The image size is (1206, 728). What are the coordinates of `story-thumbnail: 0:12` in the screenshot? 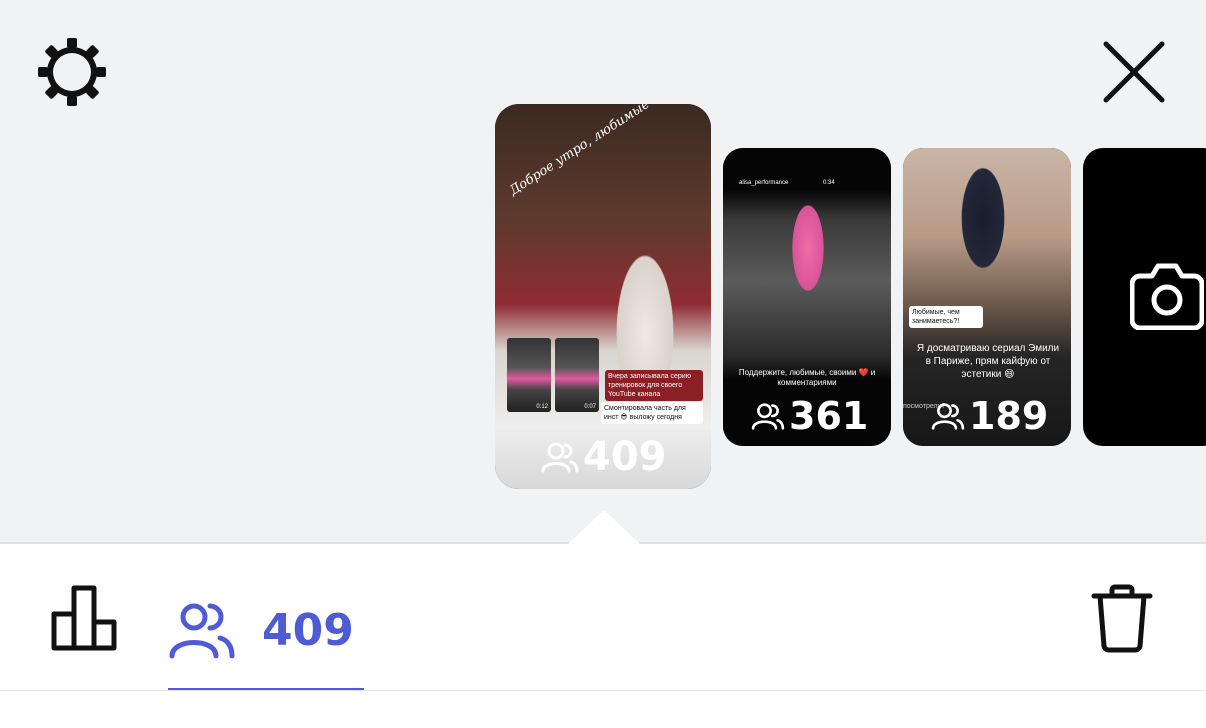 It's located at (529, 375).